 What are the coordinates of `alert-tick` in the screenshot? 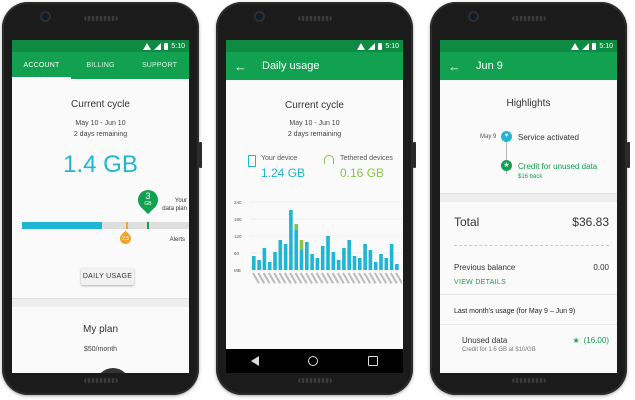 It's located at (127, 225).